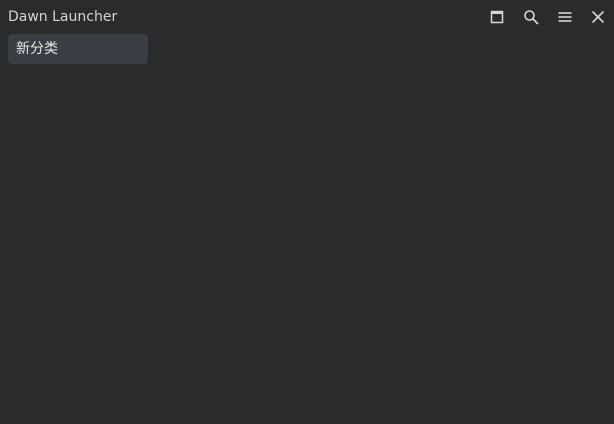 The height and width of the screenshot is (424, 614). I want to click on category-tab-label: 新分类, so click(37, 49).